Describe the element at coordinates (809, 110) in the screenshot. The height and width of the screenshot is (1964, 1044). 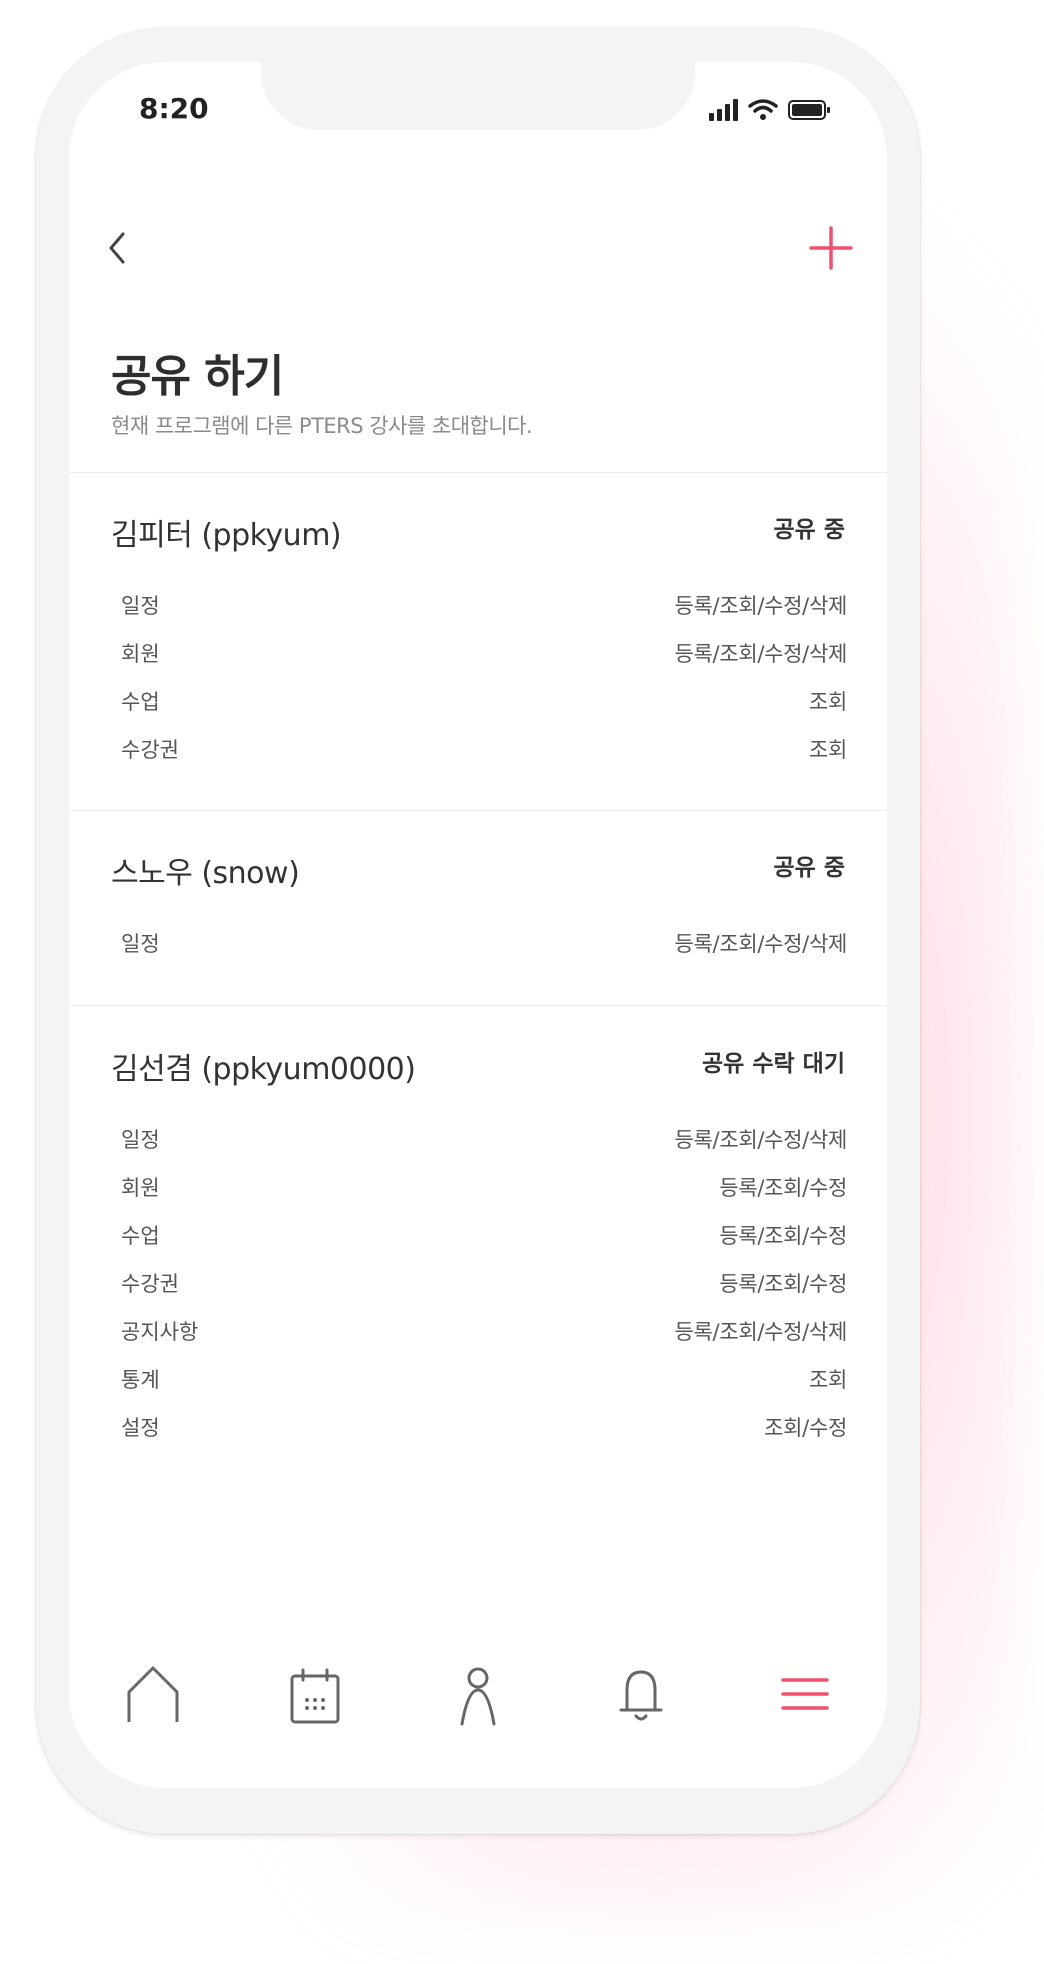
I see `battery-icon` at that location.